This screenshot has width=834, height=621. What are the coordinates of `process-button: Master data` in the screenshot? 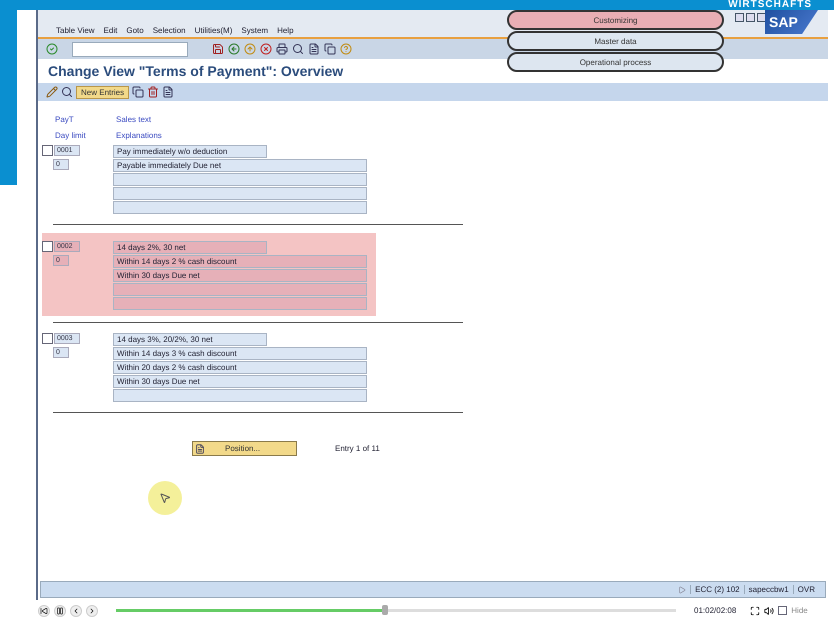 It's located at (615, 41).